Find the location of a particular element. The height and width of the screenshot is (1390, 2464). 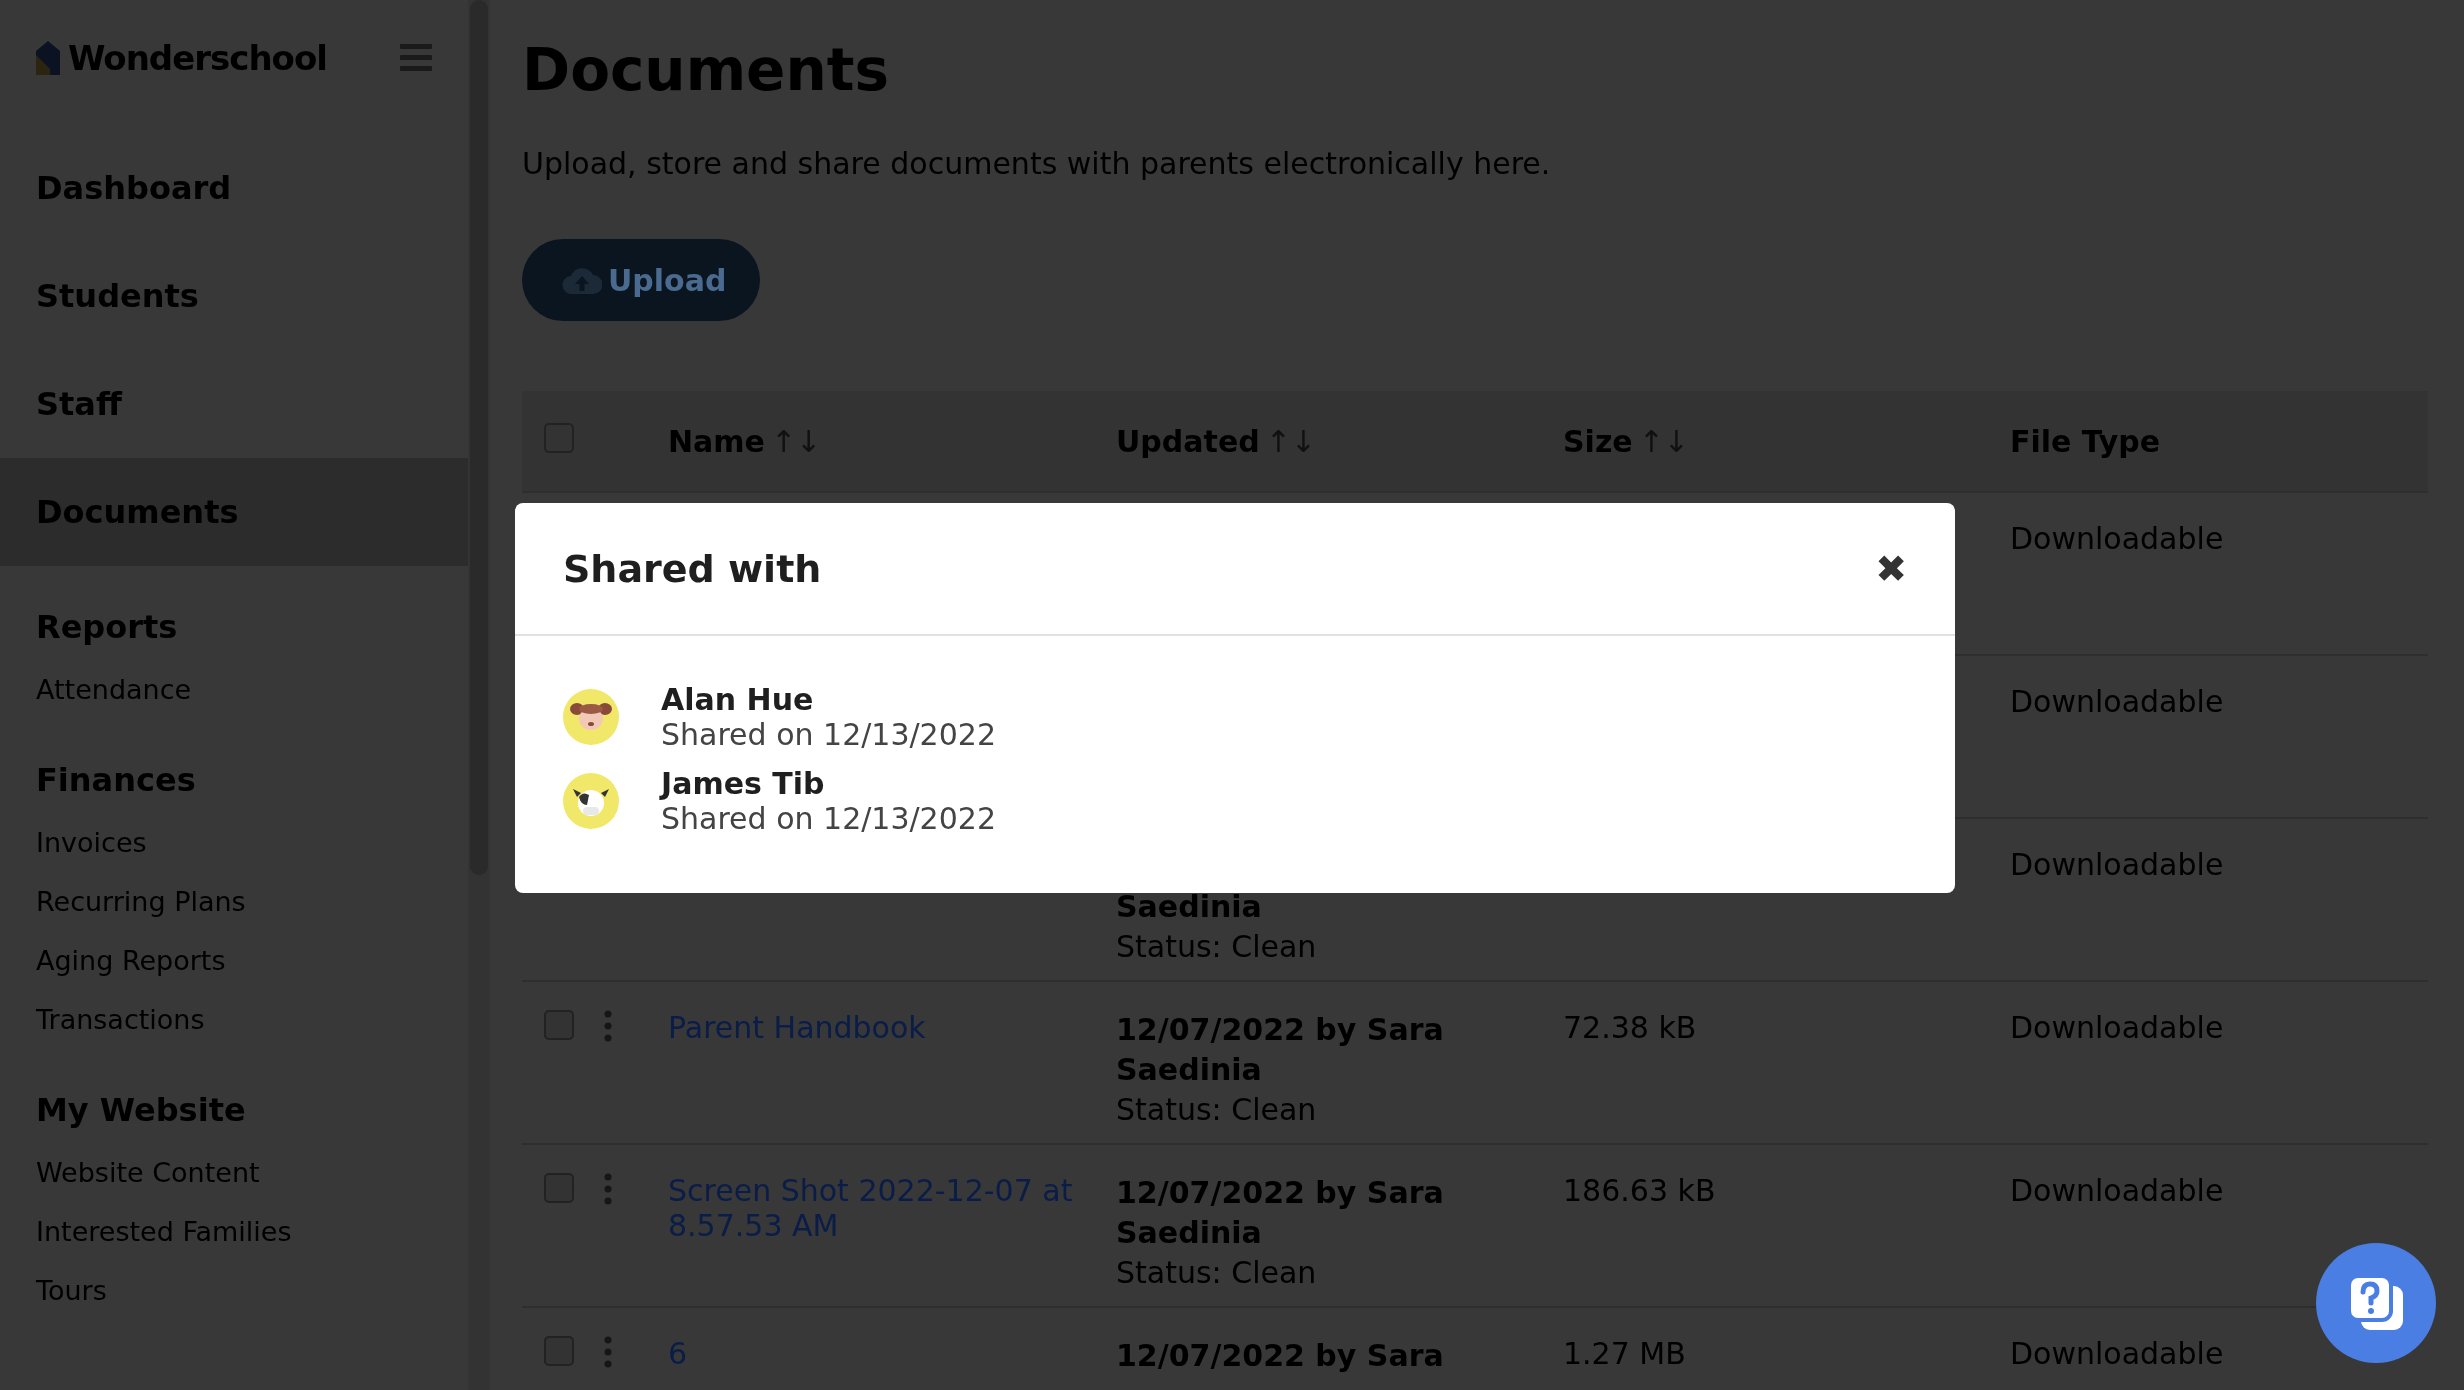

person-name: James Tib is located at coordinates (743, 783).